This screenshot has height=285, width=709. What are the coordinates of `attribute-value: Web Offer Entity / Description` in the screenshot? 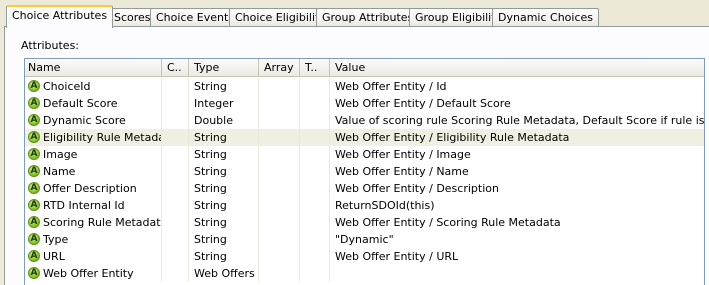 It's located at (417, 188).